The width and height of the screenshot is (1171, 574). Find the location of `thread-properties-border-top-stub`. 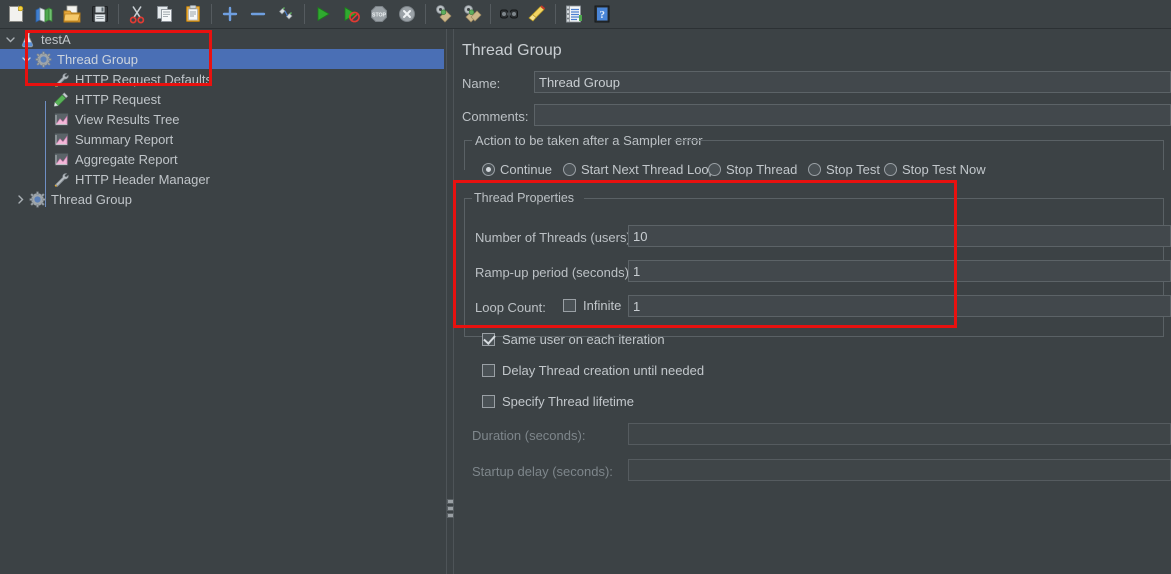

thread-properties-border-top-stub is located at coordinates (468, 198).